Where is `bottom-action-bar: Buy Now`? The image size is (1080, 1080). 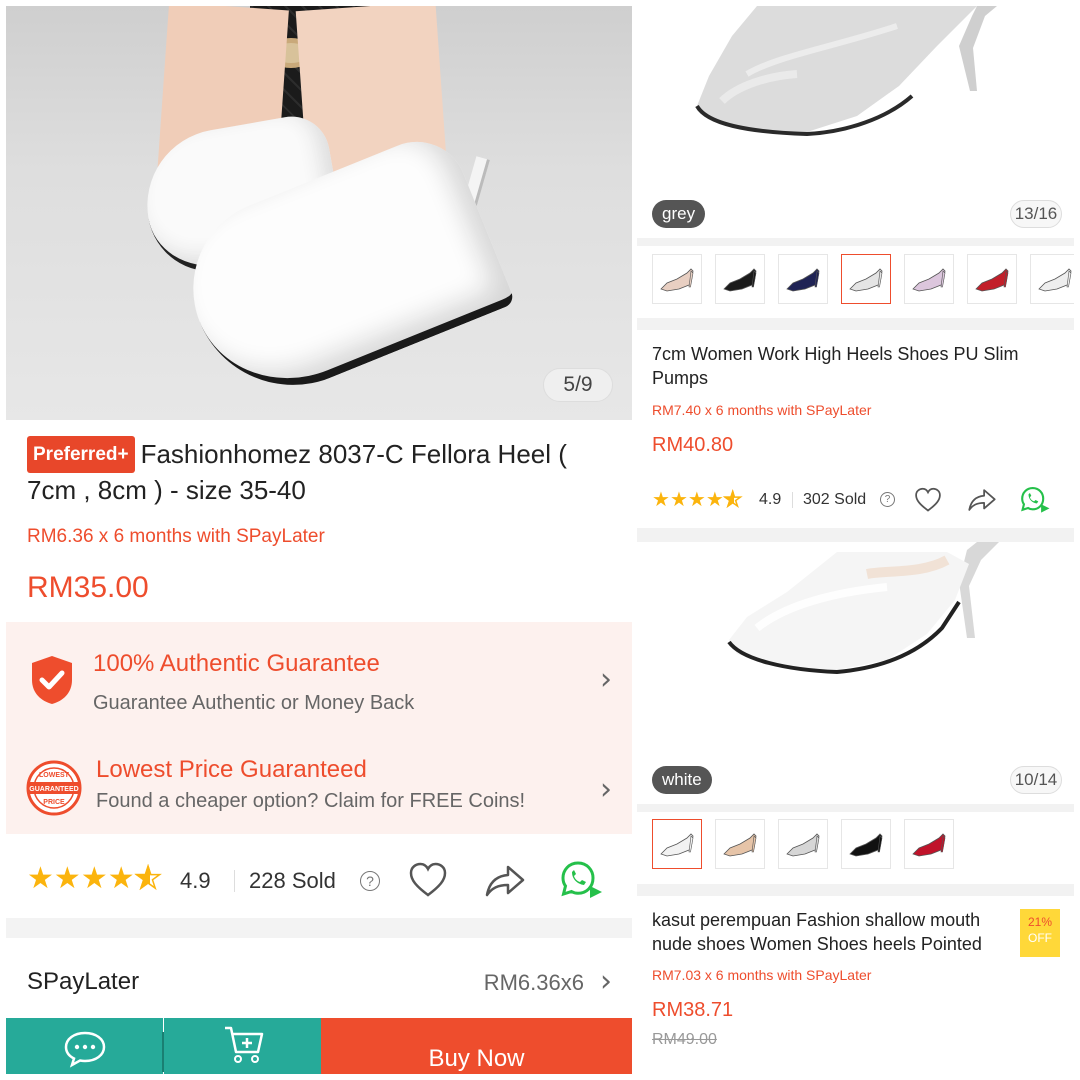 bottom-action-bar: Buy Now is located at coordinates (319, 1046).